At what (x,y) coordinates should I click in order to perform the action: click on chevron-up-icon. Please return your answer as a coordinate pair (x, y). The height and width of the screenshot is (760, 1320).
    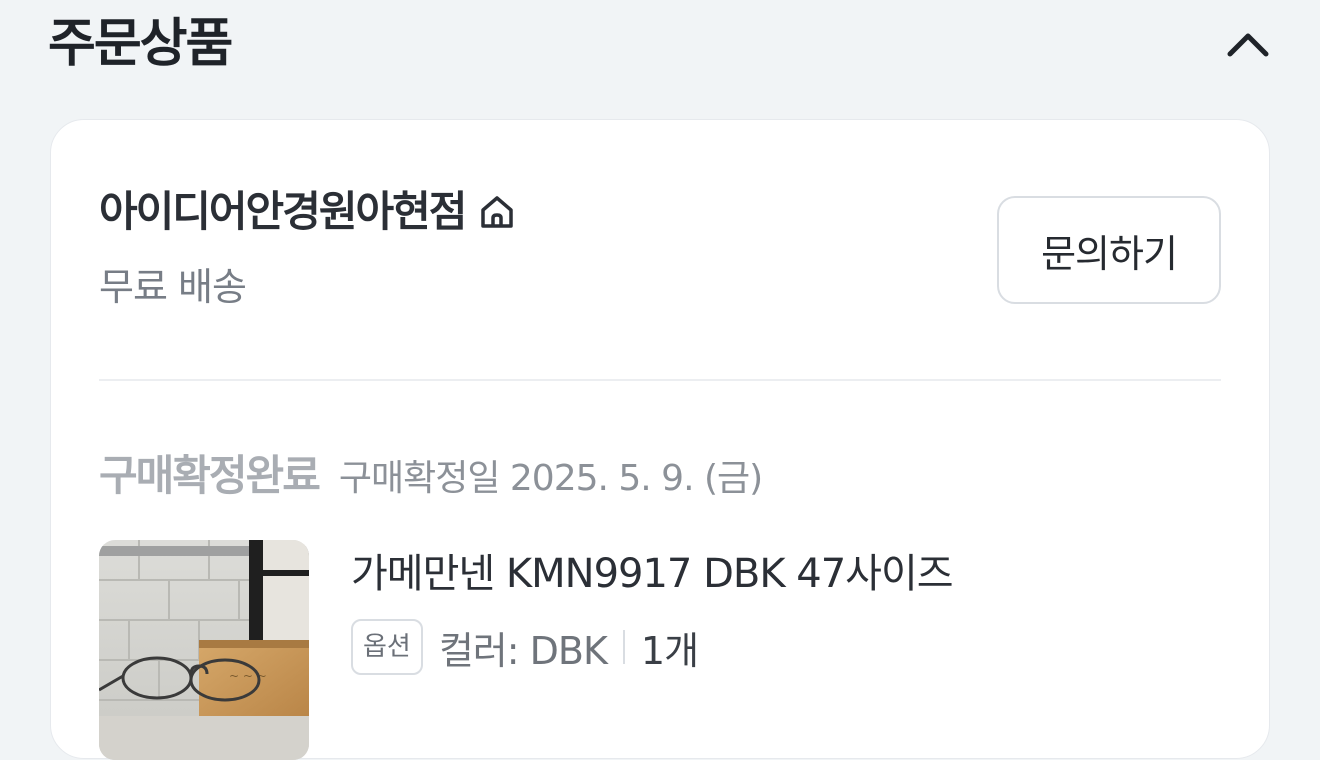
    Looking at the image, I should click on (1248, 45).